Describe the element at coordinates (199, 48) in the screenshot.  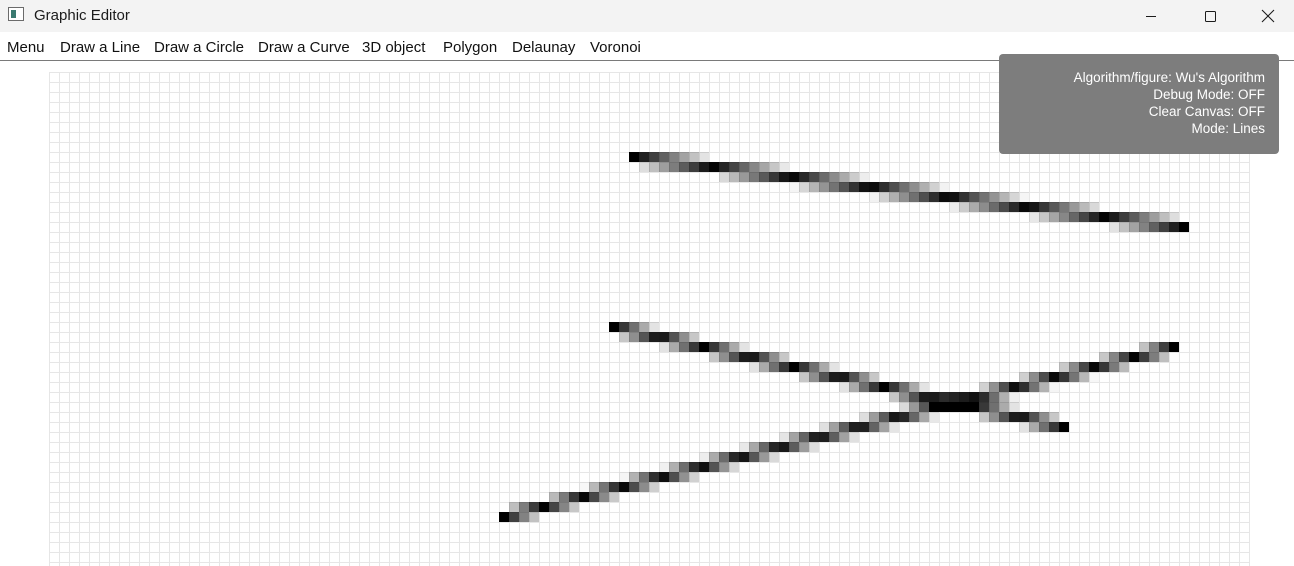
I see `menu-item-draw-circle: Draw a Circle` at that location.